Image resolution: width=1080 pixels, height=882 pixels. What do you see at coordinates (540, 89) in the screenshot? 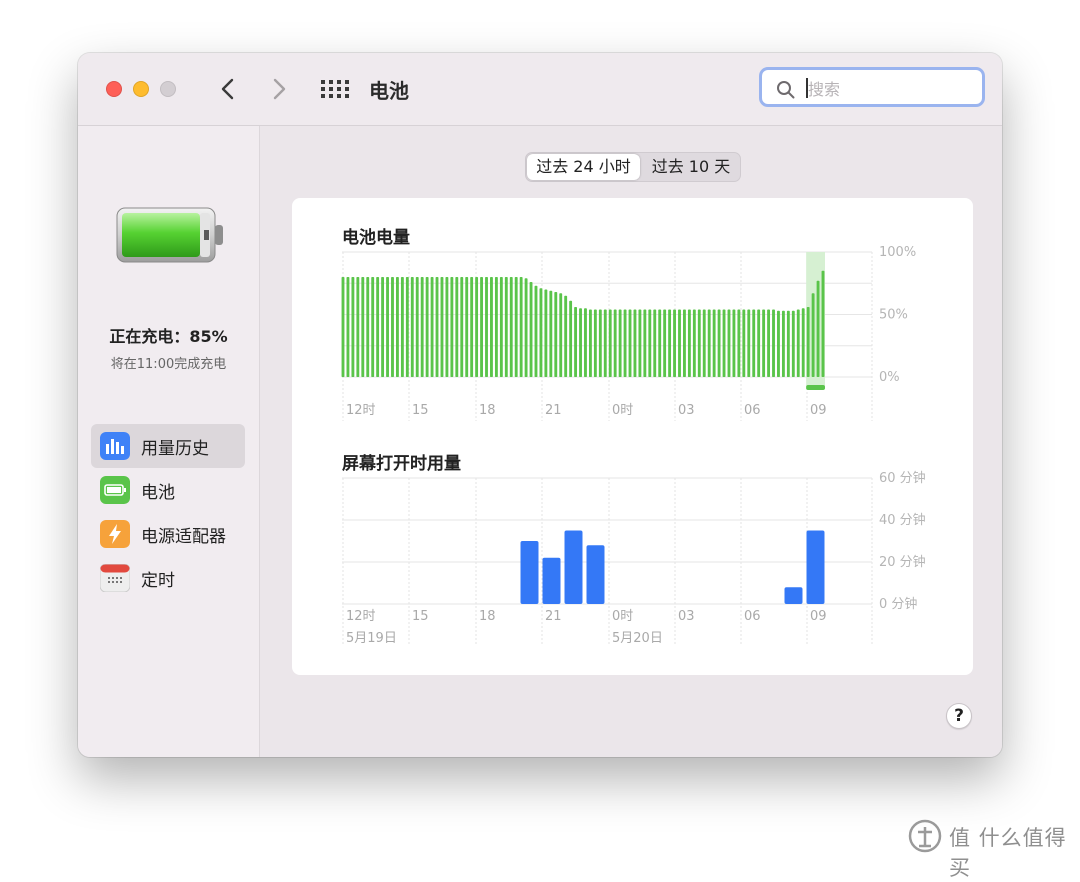
I see `title-bar: 电池` at bounding box center [540, 89].